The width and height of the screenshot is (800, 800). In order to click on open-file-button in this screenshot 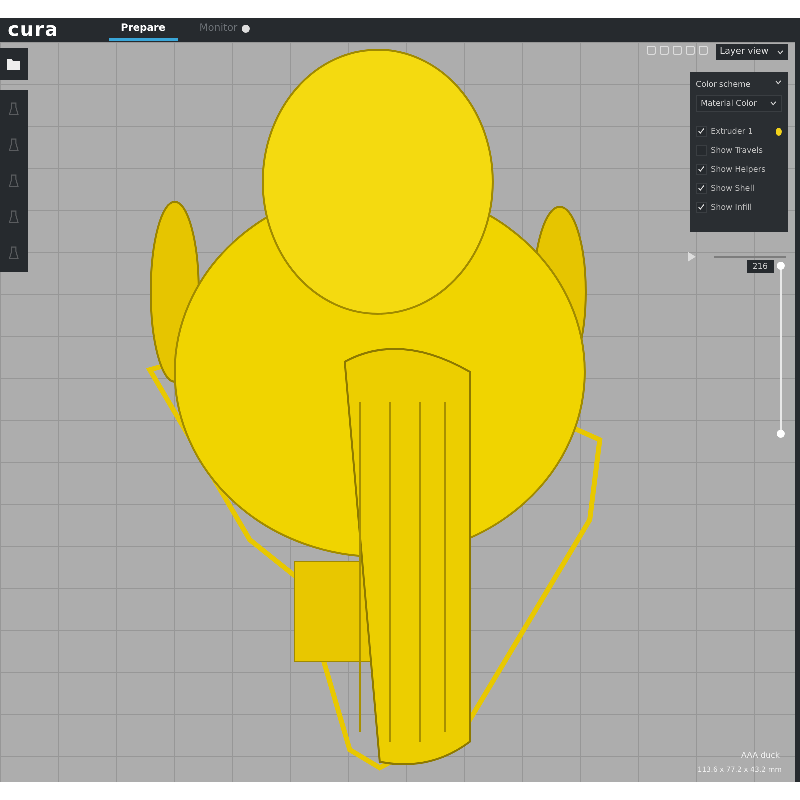, I will do `click(14, 64)`.